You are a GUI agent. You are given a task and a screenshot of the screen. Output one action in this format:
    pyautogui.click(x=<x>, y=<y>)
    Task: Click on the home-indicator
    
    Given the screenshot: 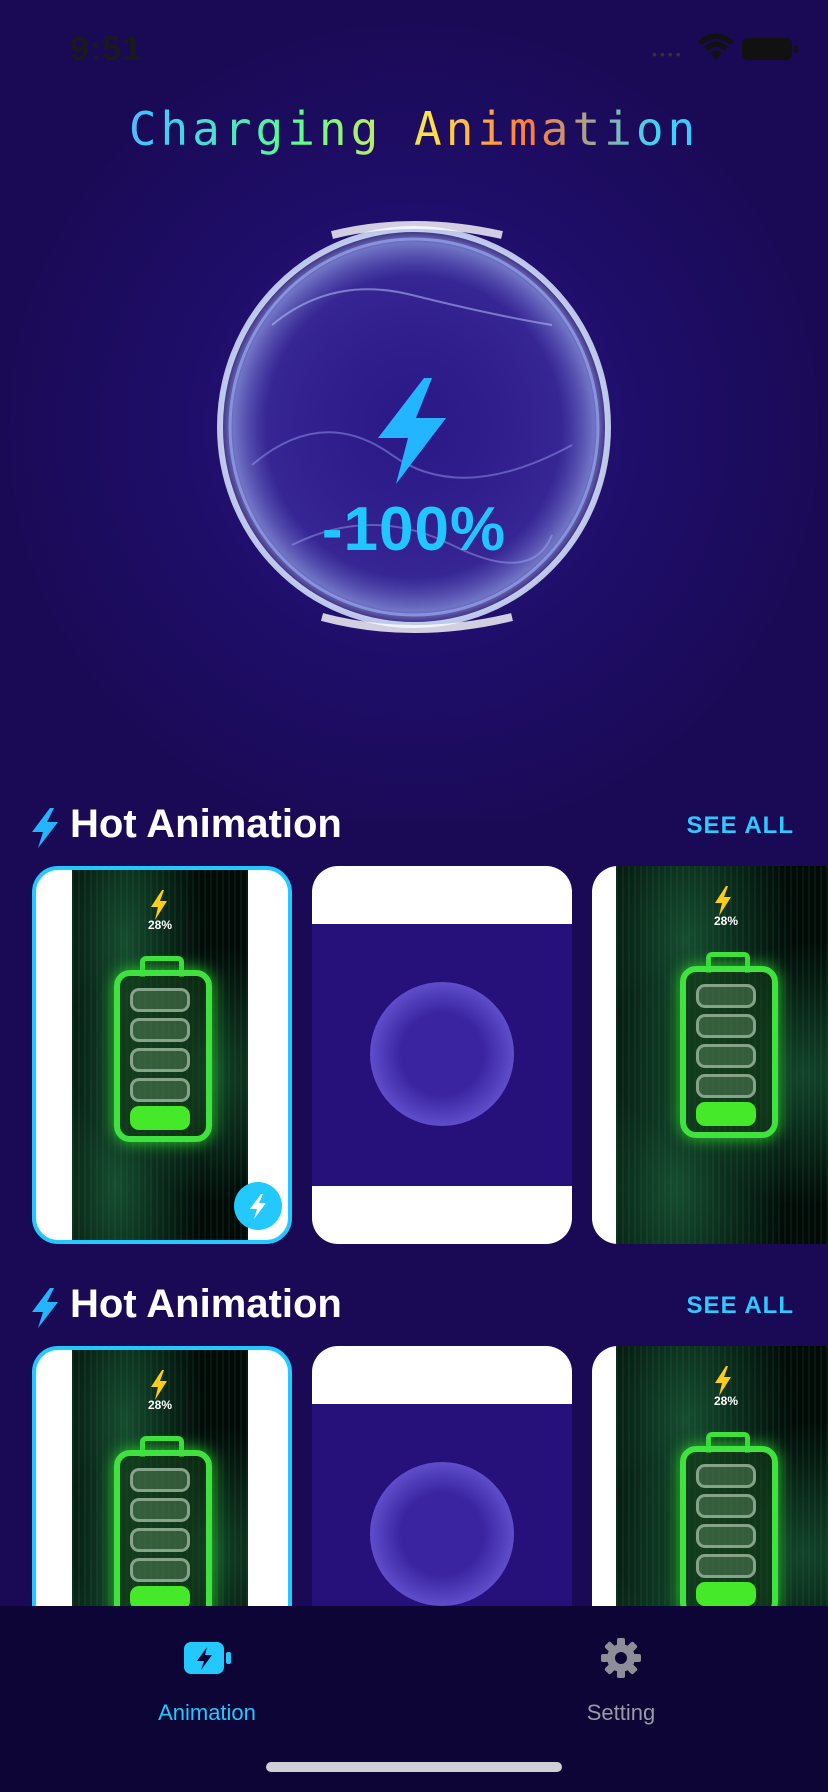 What is the action you would take?
    pyautogui.click(x=414, y=1767)
    